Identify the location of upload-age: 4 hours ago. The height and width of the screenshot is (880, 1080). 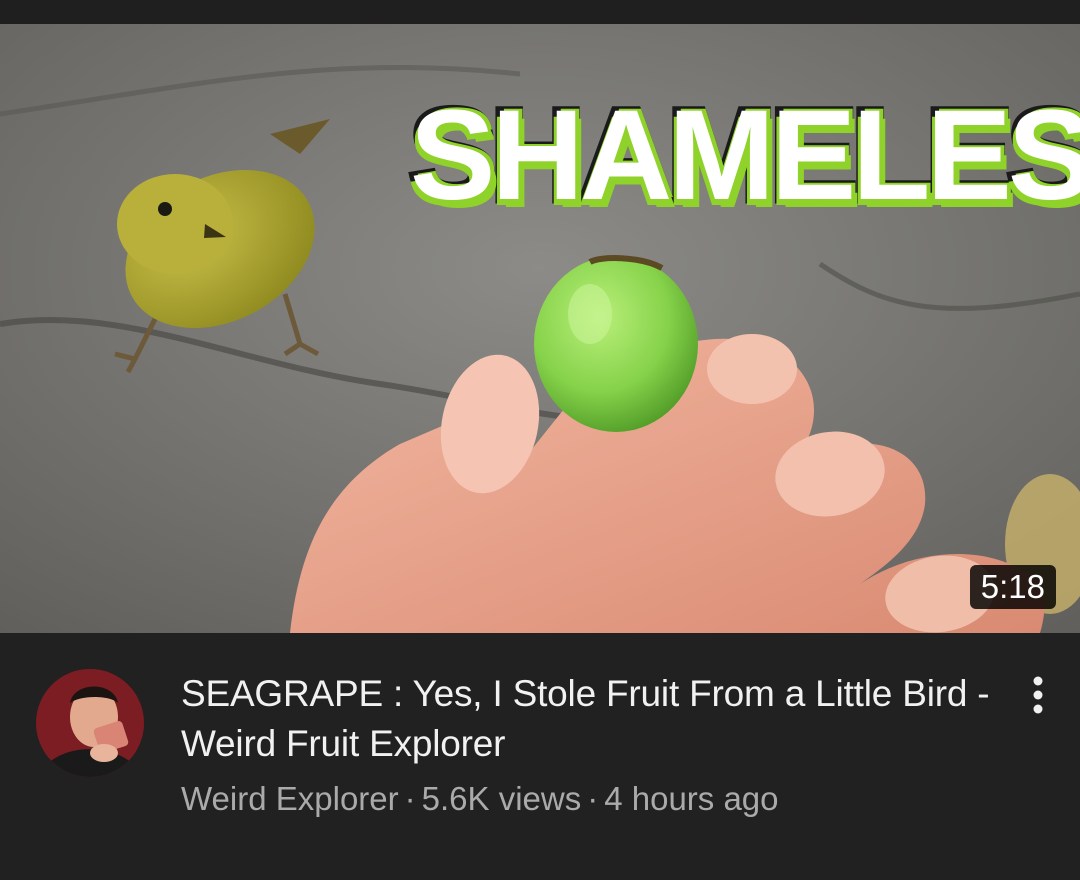
(691, 798).